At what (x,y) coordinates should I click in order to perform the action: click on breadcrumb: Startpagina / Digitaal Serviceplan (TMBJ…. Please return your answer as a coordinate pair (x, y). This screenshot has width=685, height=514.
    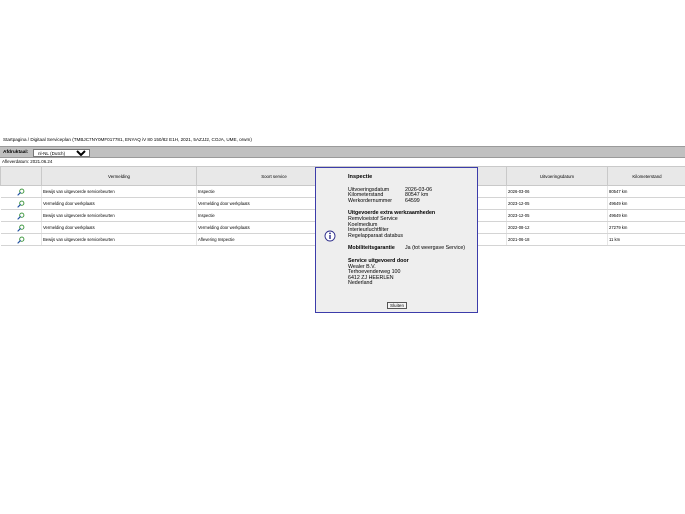
    Looking at the image, I should click on (342, 140).